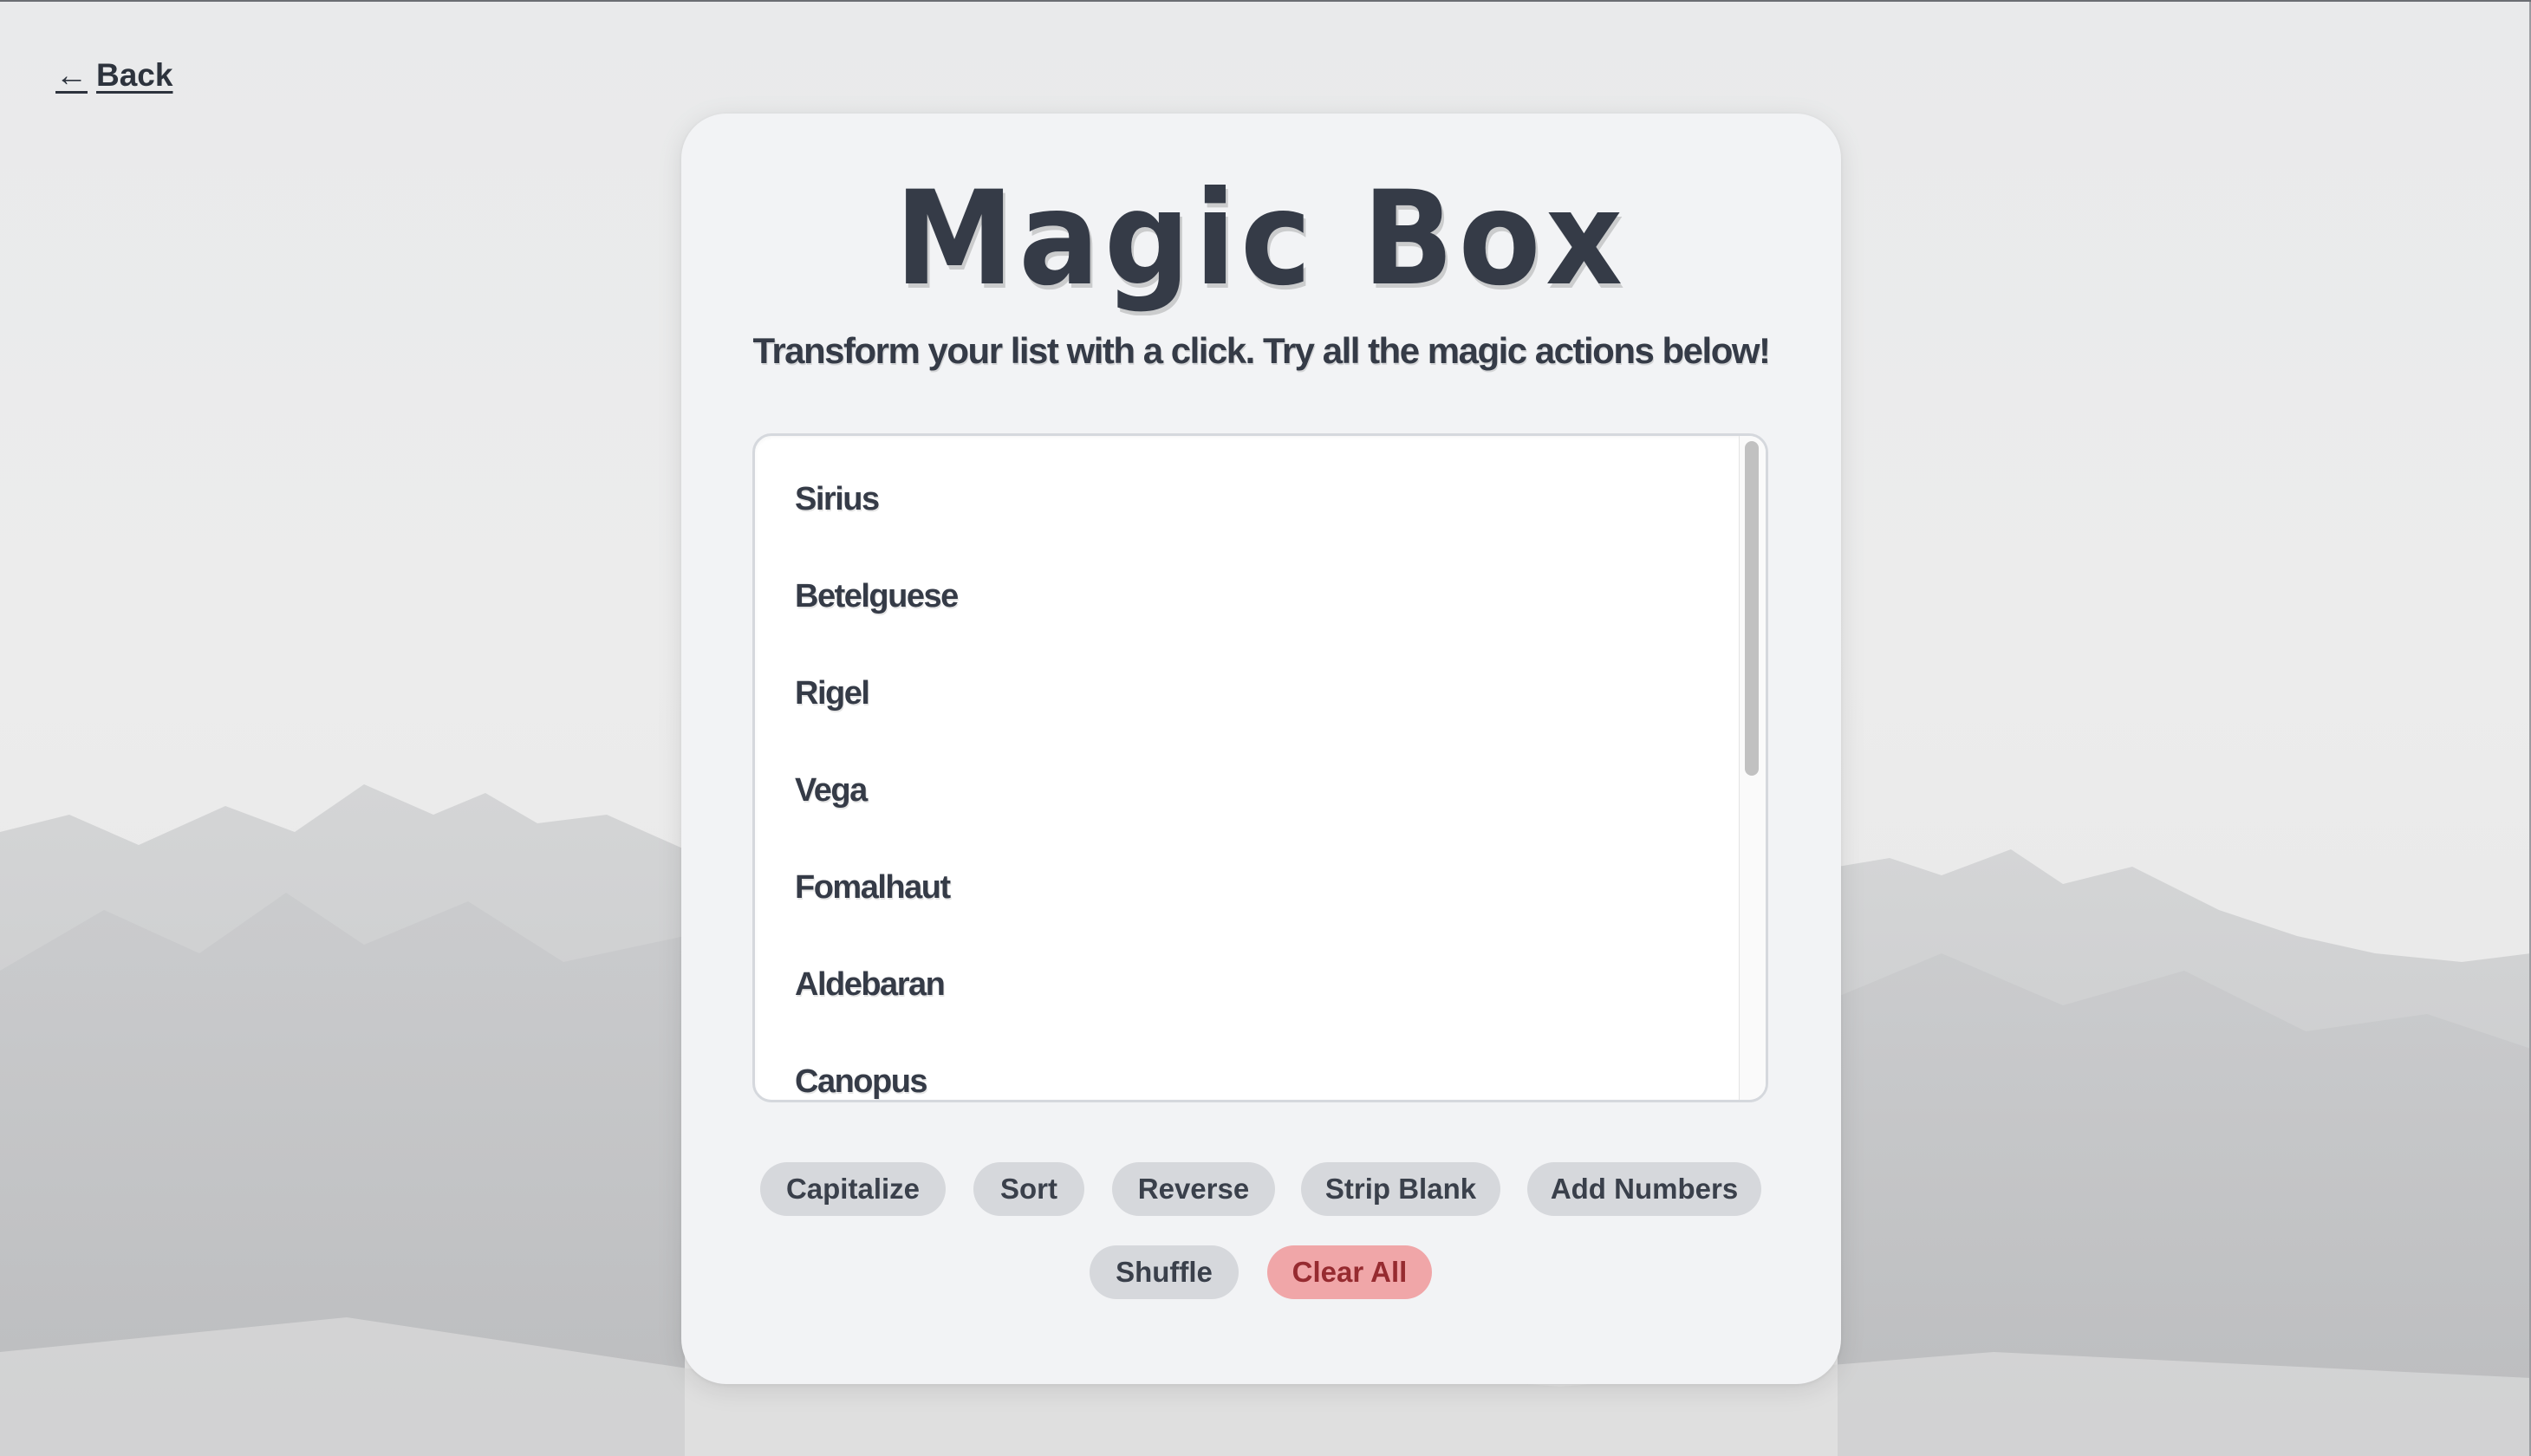 Image resolution: width=2531 pixels, height=1456 pixels. I want to click on scrollbar-thumb, so click(1752, 608).